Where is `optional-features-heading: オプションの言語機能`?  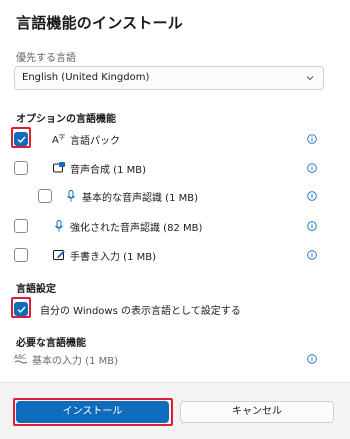 optional-features-heading: オプションの言語機能 is located at coordinates (66, 119).